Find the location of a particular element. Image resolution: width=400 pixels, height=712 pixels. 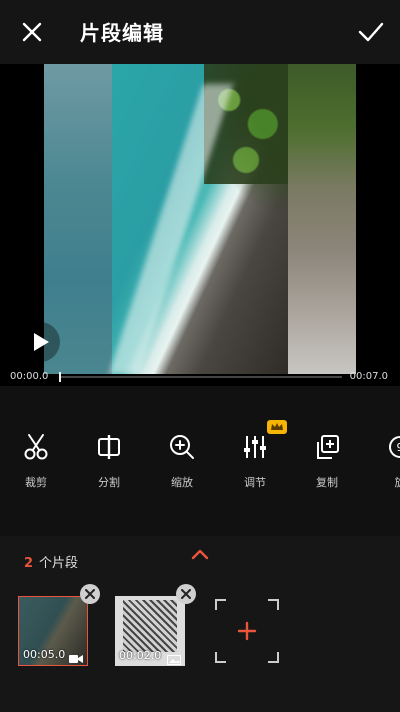

copy-icon is located at coordinates (327, 447).